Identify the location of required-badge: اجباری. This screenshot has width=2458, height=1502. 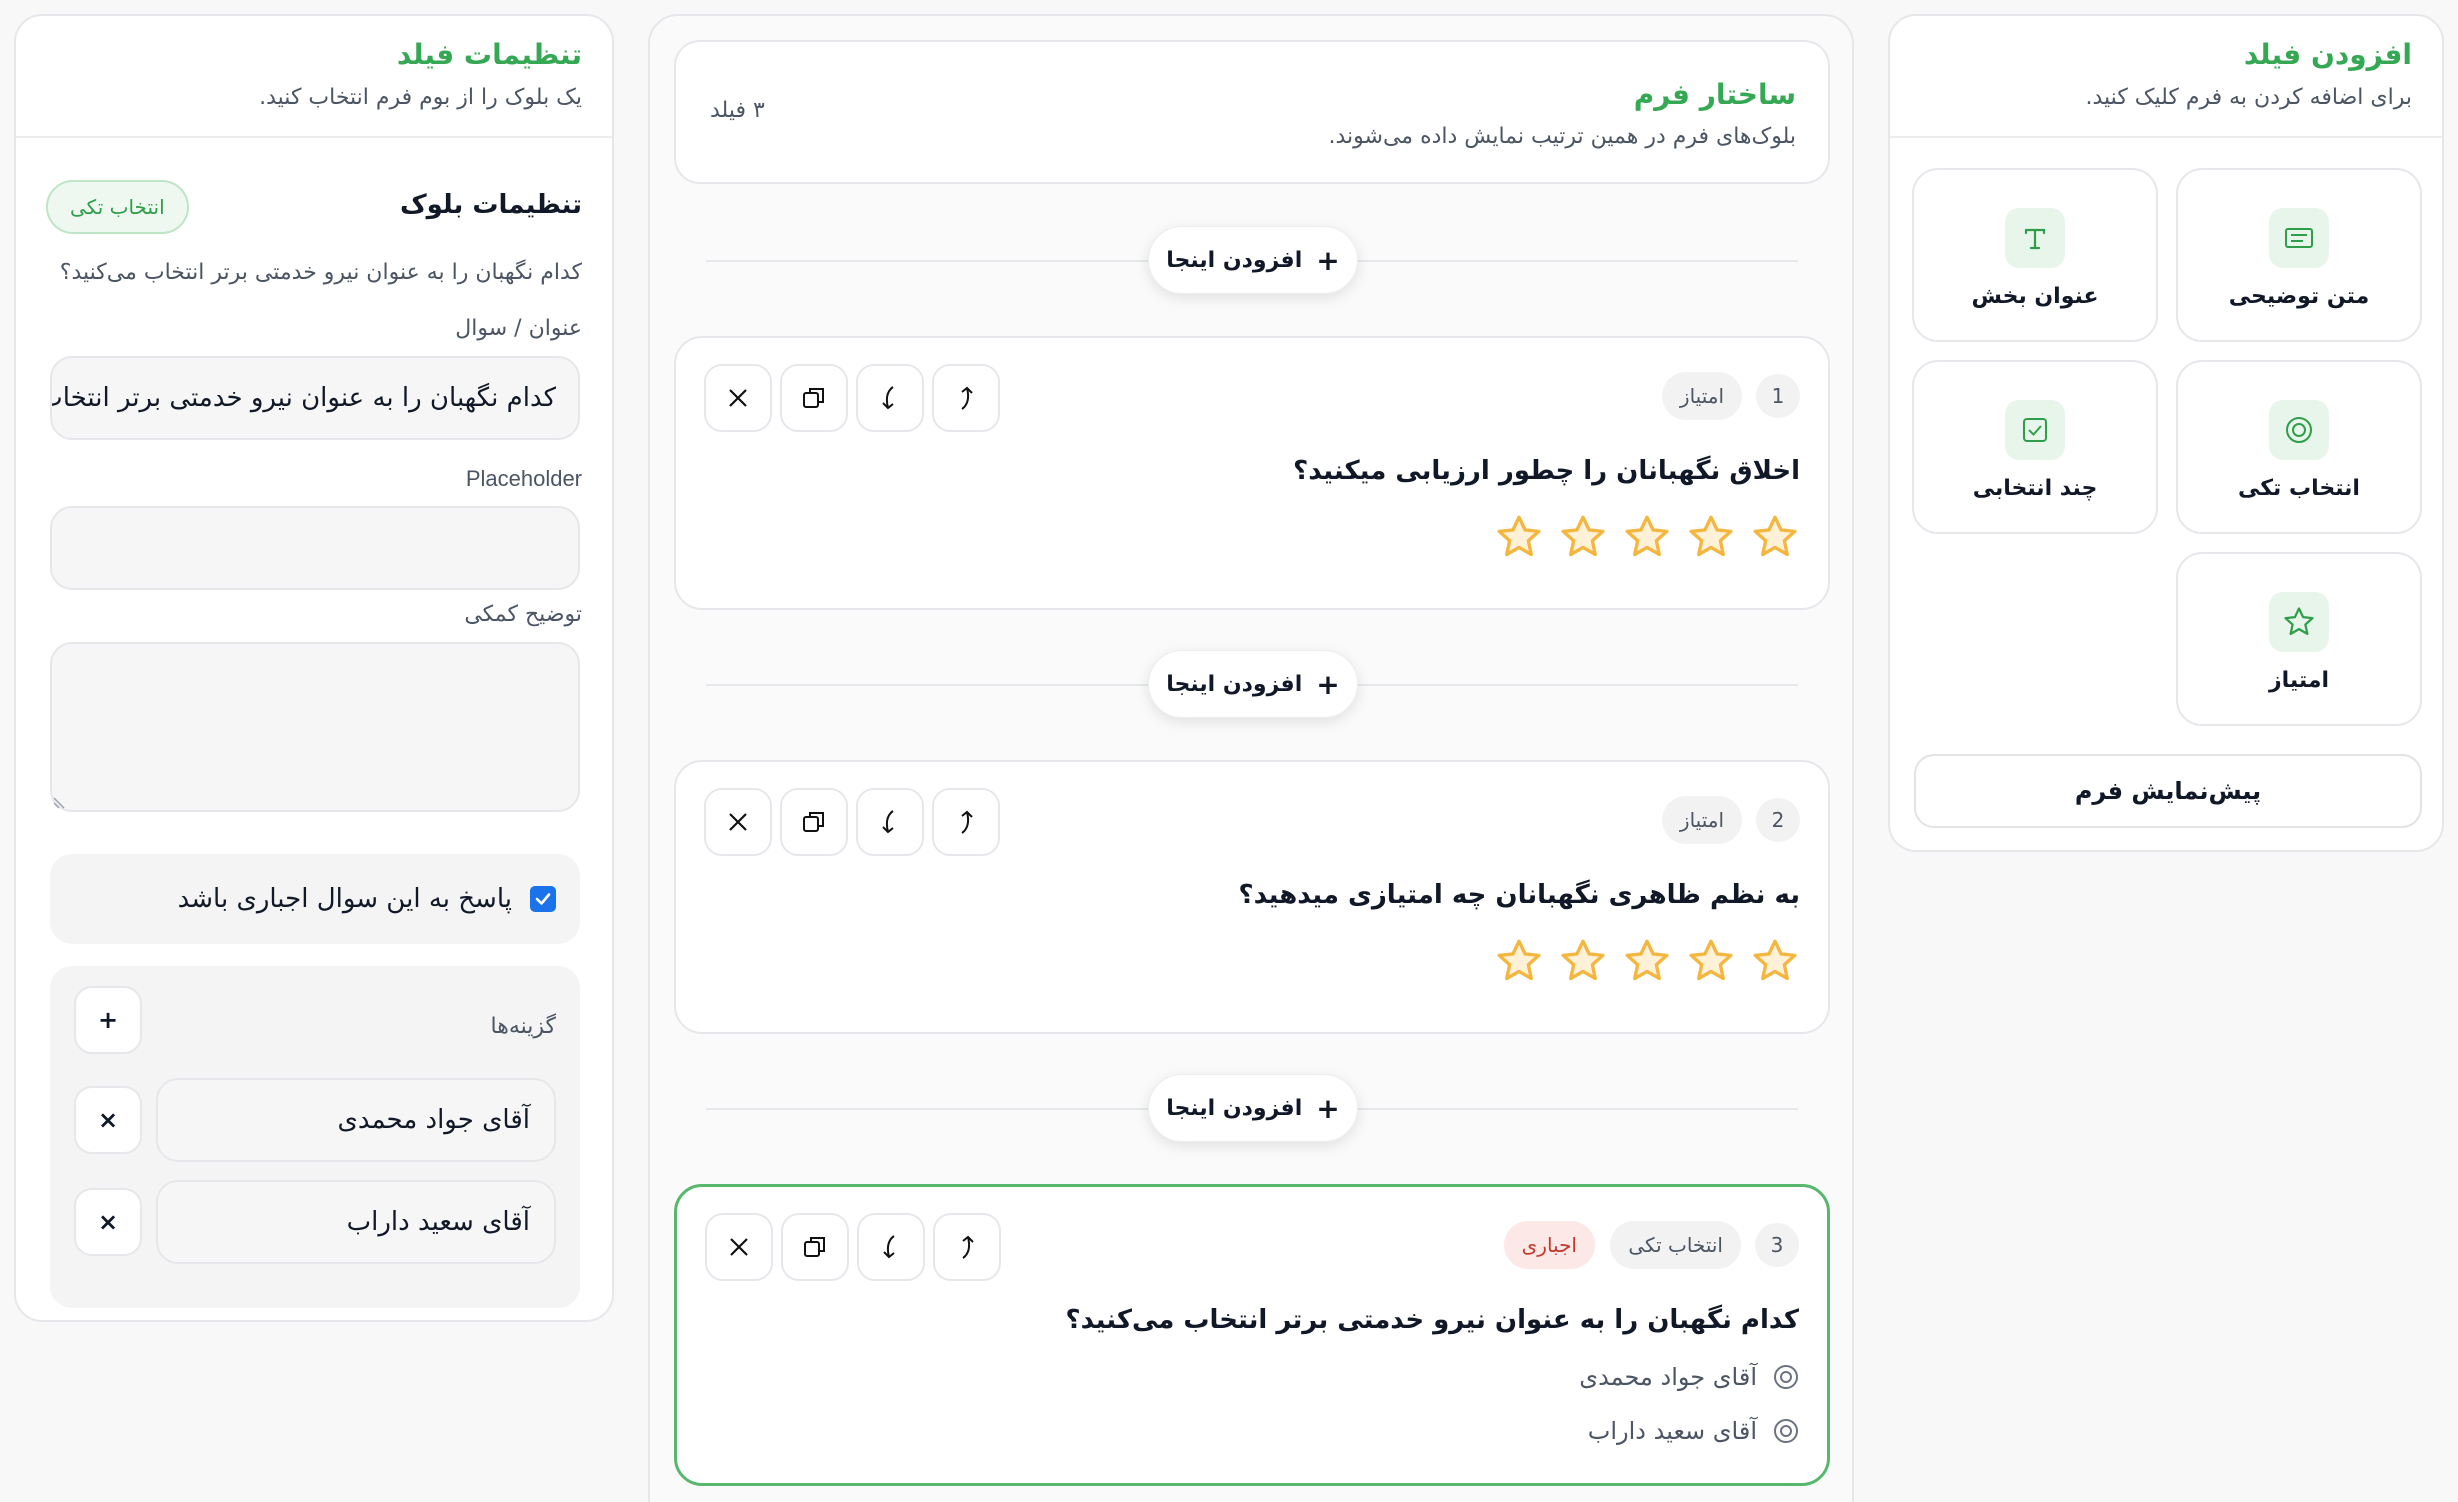
(1549, 1245).